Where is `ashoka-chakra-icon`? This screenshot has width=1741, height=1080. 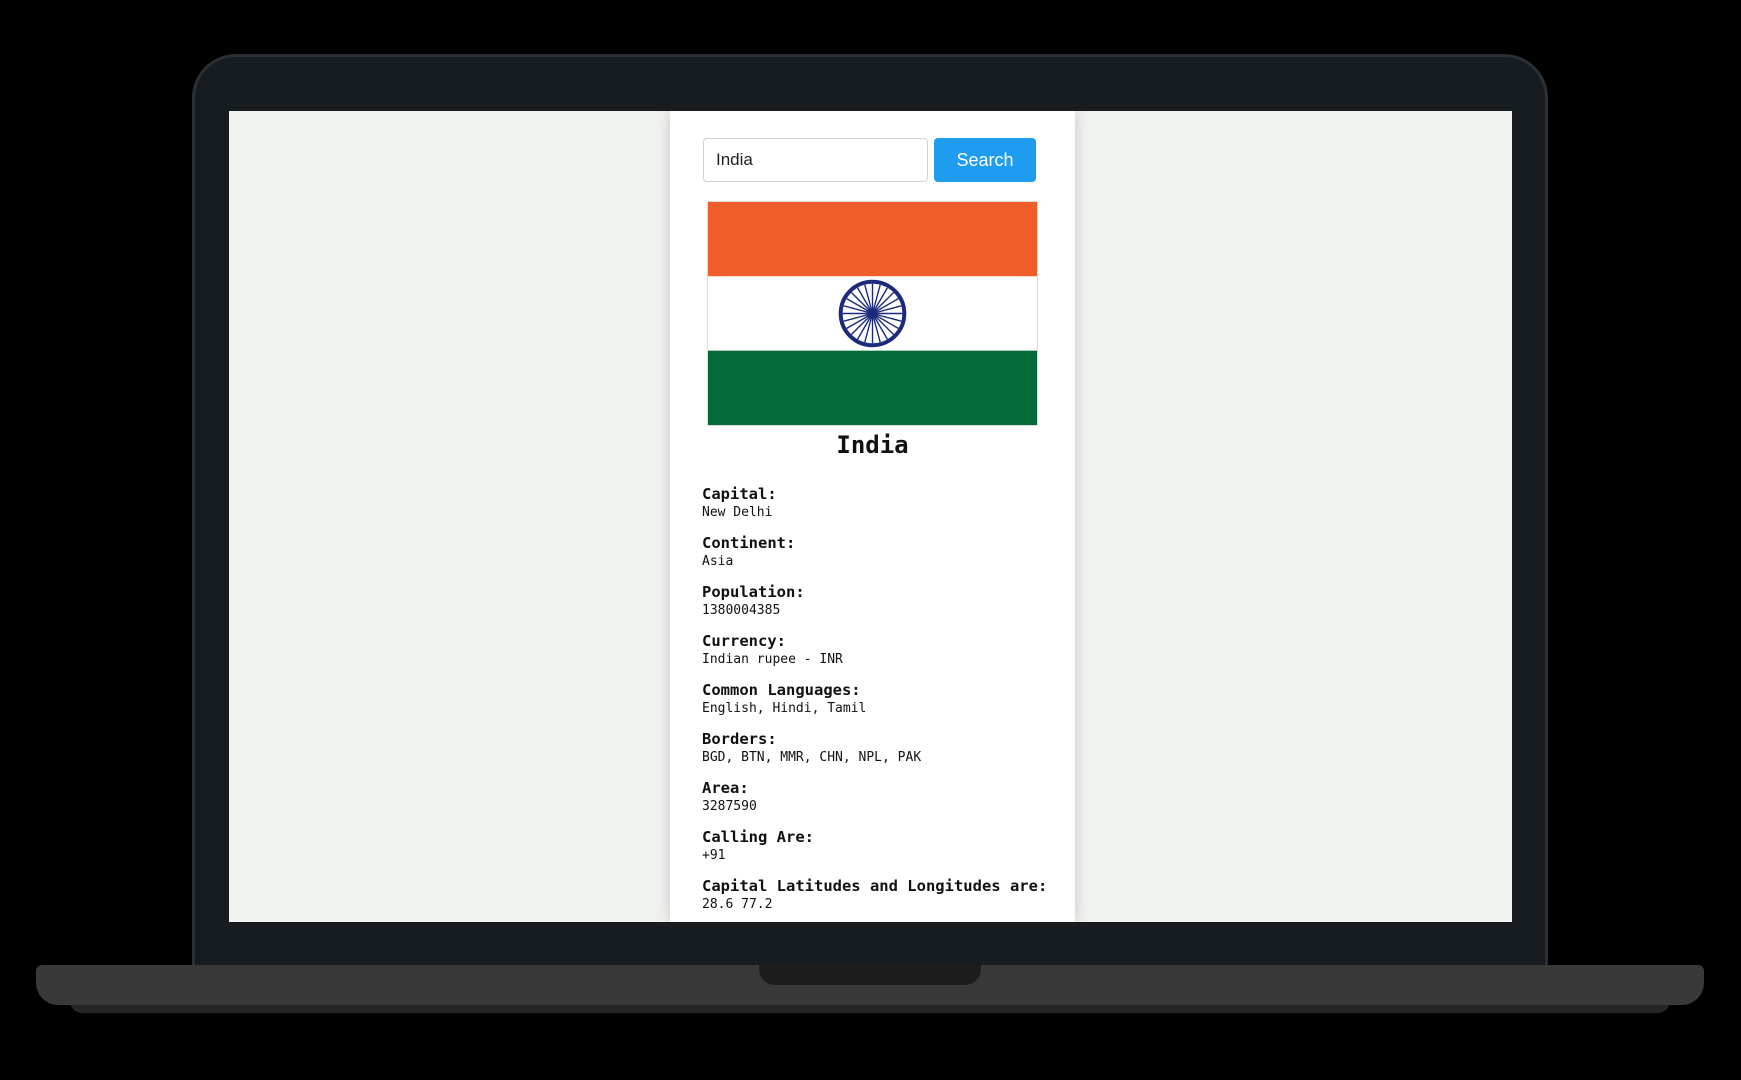
ashoka-chakra-icon is located at coordinates (872, 313).